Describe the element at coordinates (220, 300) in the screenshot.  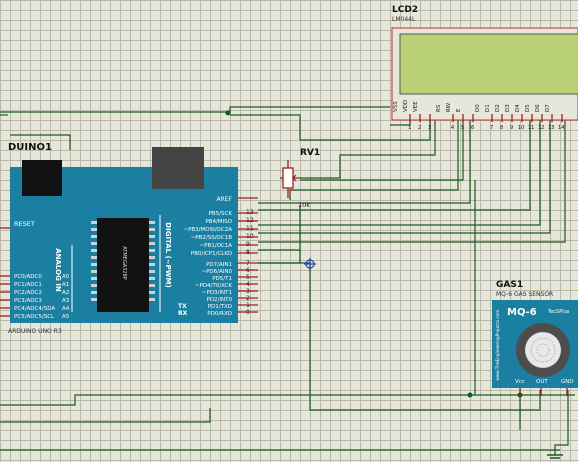
I see `pin-label: PD2/INT0` at that location.